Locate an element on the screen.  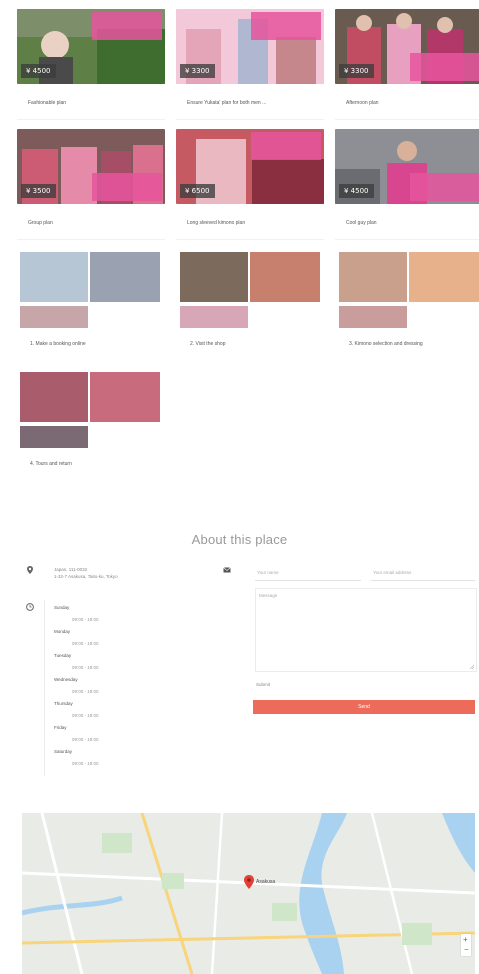
map-pin-icon is located at coordinates (249, 882).